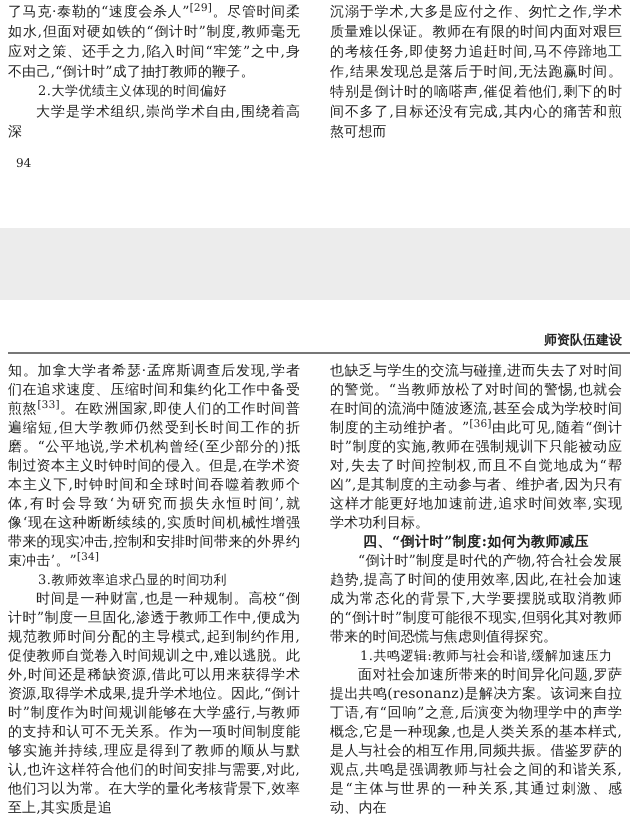 The width and height of the screenshot is (630, 829). I want to click on page-number: 94, so click(24, 163).